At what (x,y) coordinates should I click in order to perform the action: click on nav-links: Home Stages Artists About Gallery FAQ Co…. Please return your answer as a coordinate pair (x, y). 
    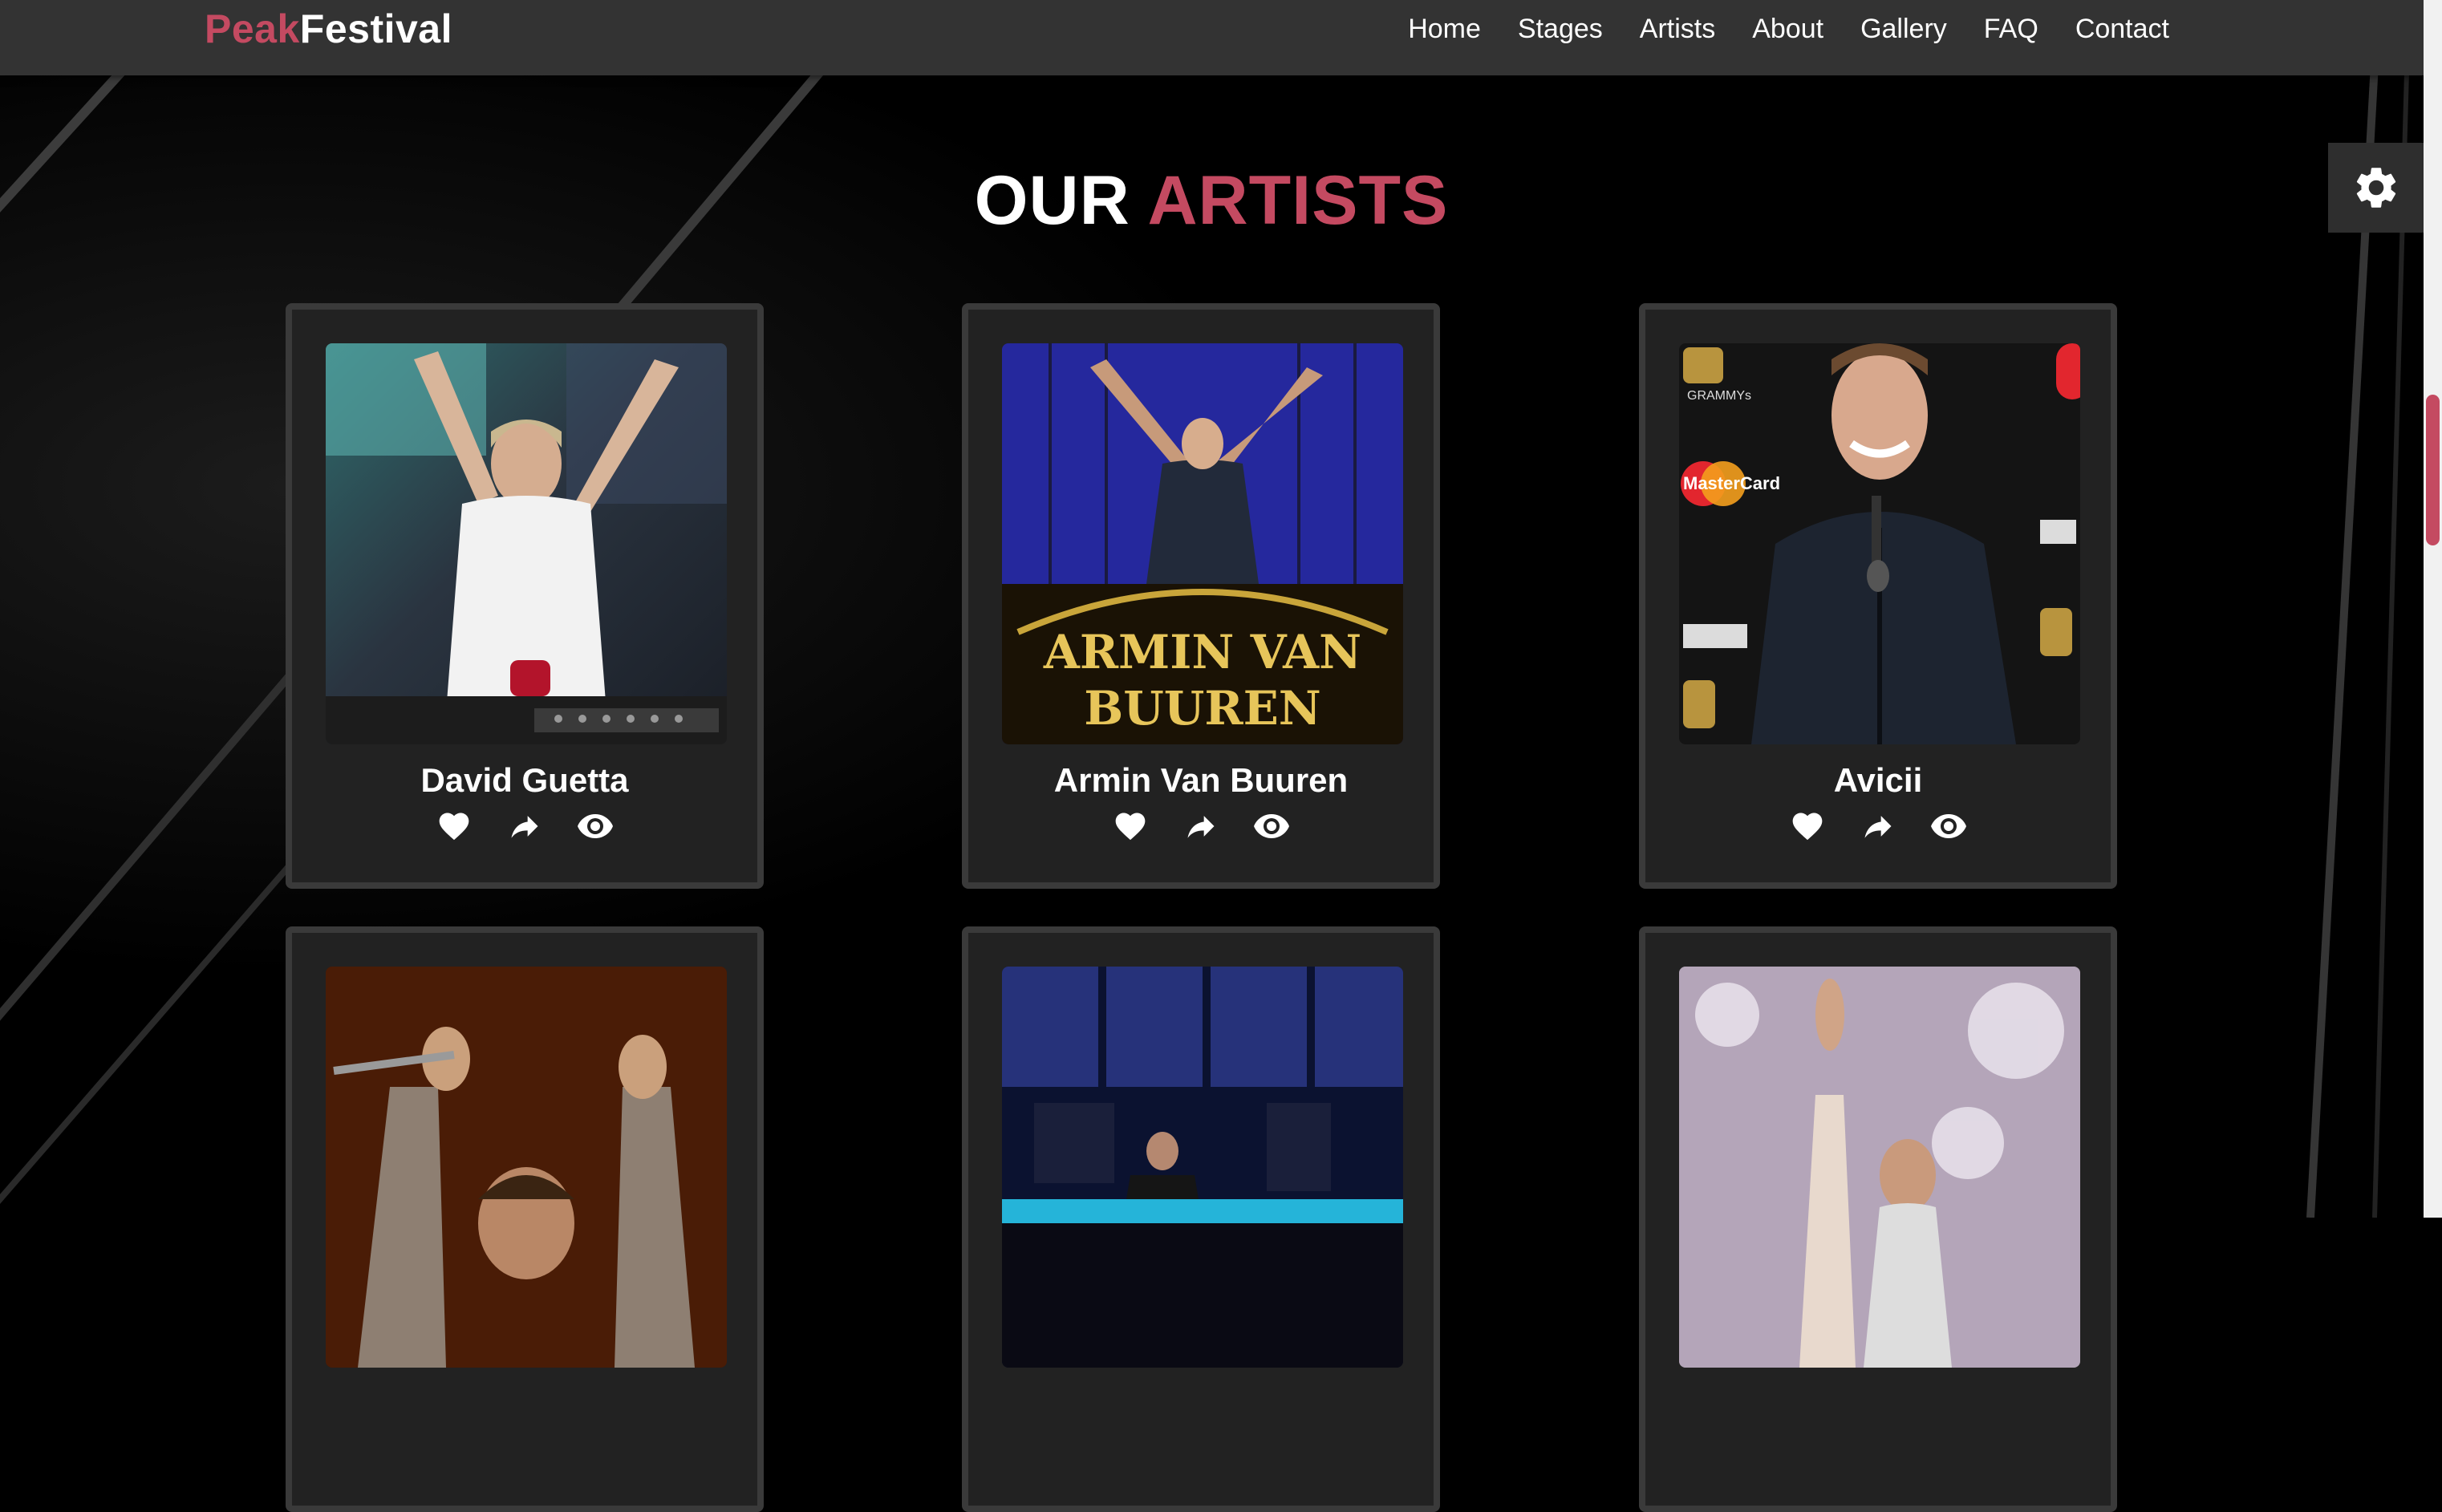
    Looking at the image, I should click on (1770, 29).